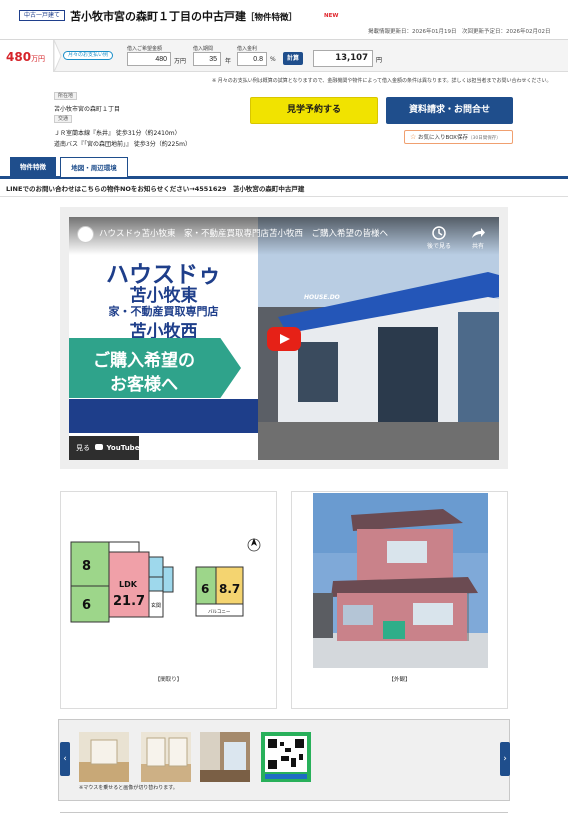  Describe the element at coordinates (144, 385) in the screenshot. I see `video-text-customers: お客様へ` at that location.